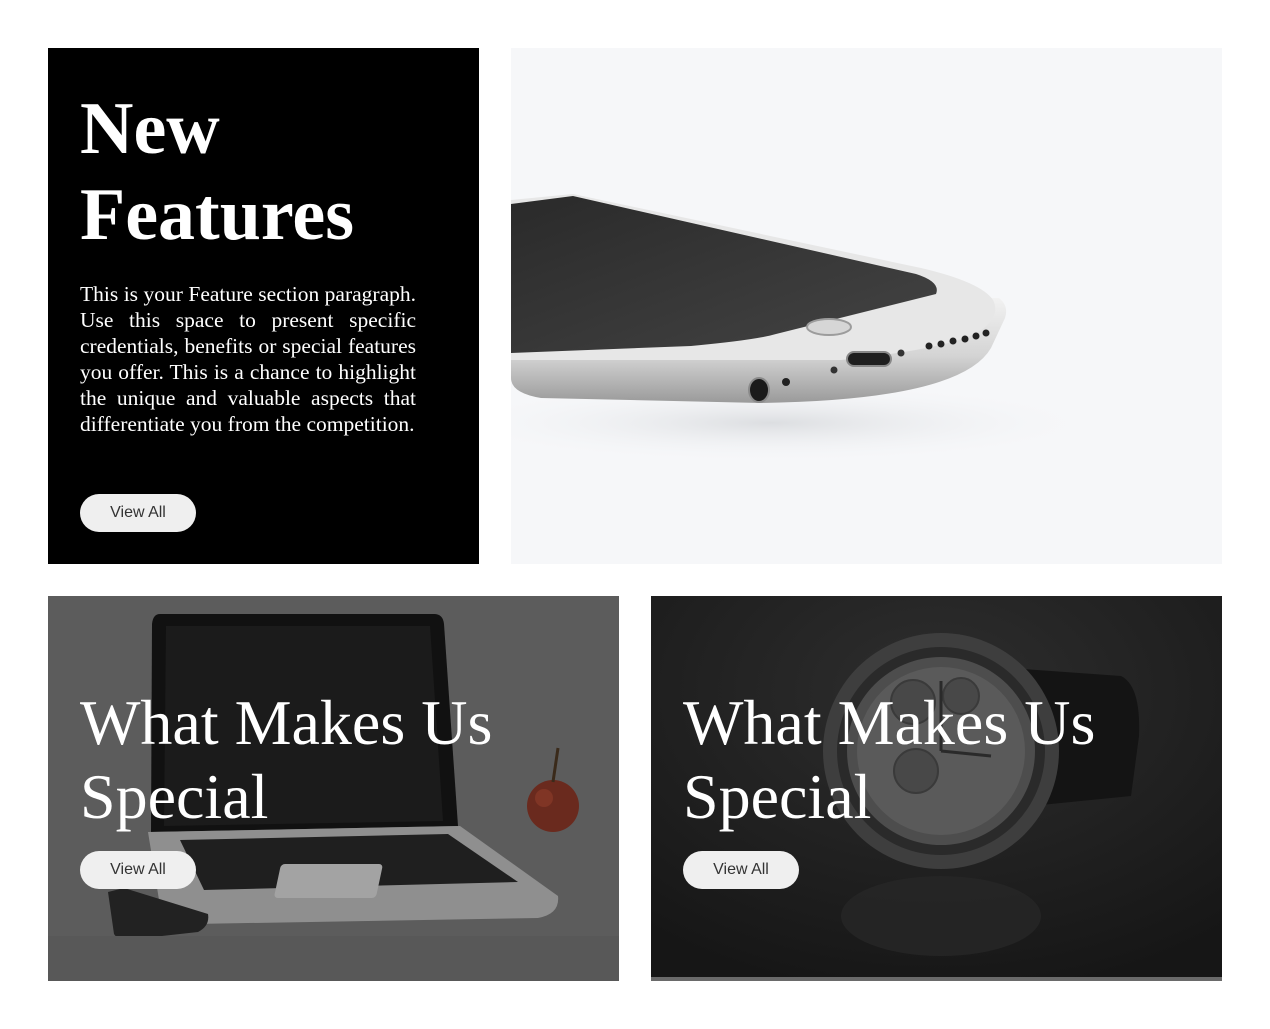  I want to click on laptop-view-all-button: View All, so click(138, 870).